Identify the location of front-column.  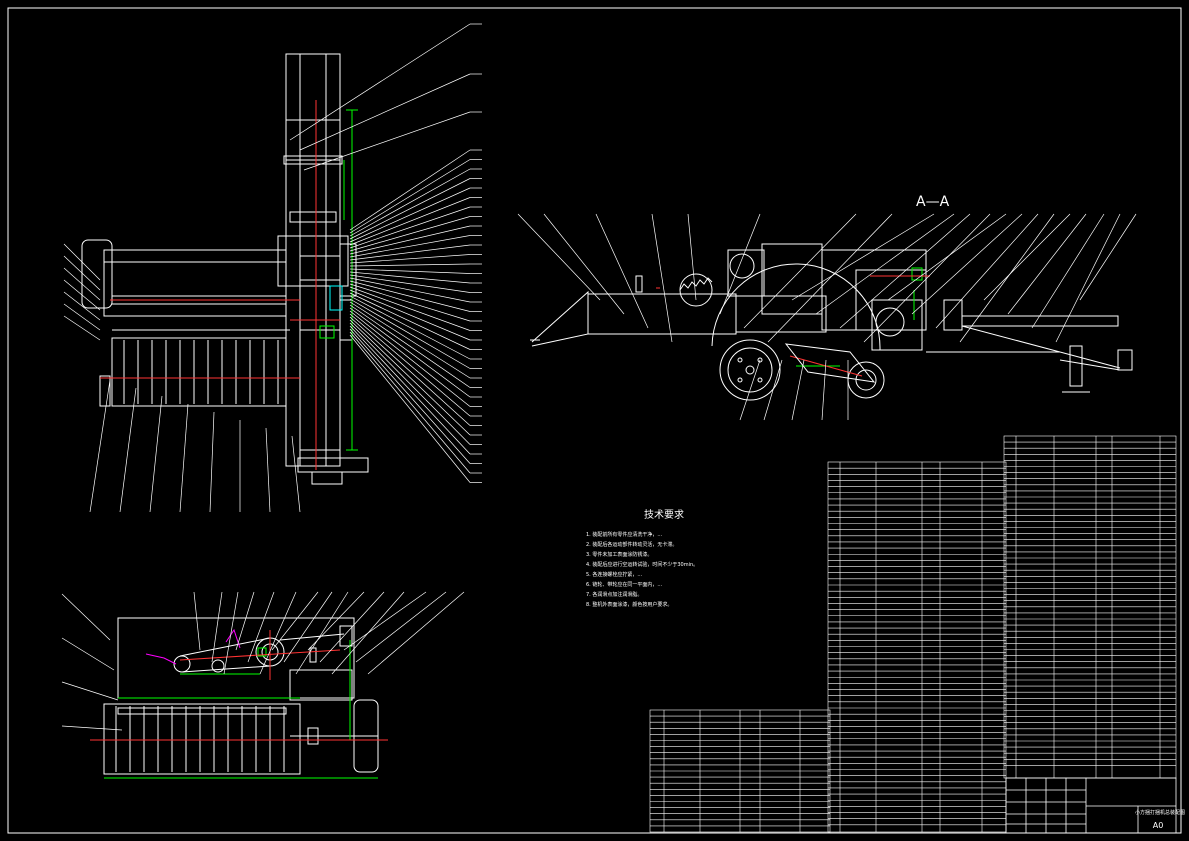
(313, 260).